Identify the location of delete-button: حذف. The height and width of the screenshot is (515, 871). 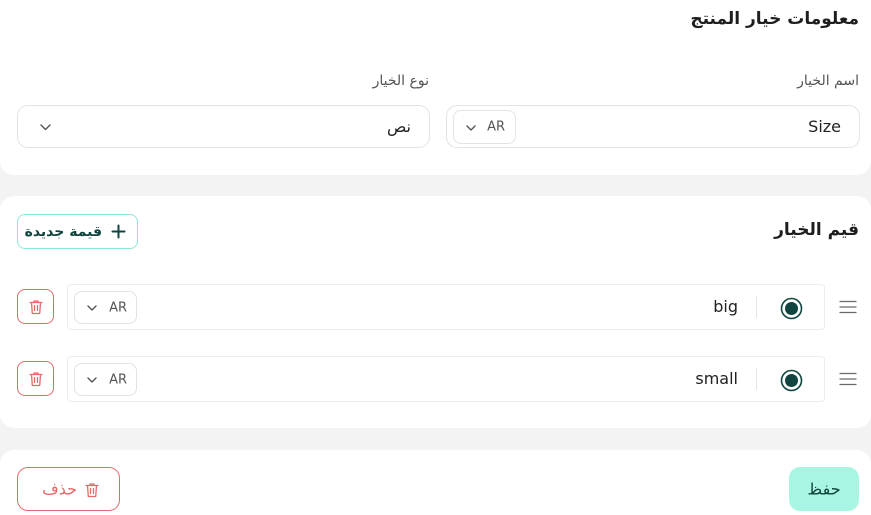
(68, 489).